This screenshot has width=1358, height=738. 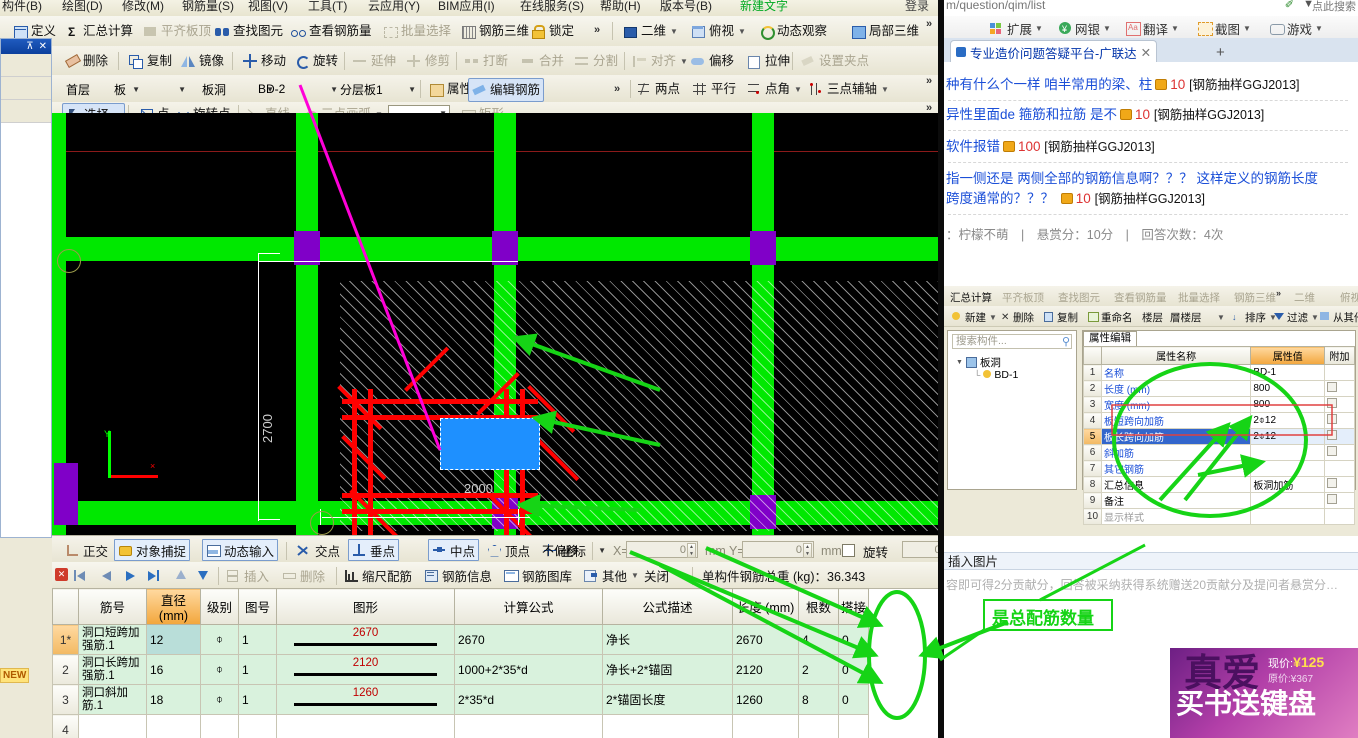 I want to click on question-text: 异性里面de 箍筋和拉筋 是不, so click(x=1031, y=114).